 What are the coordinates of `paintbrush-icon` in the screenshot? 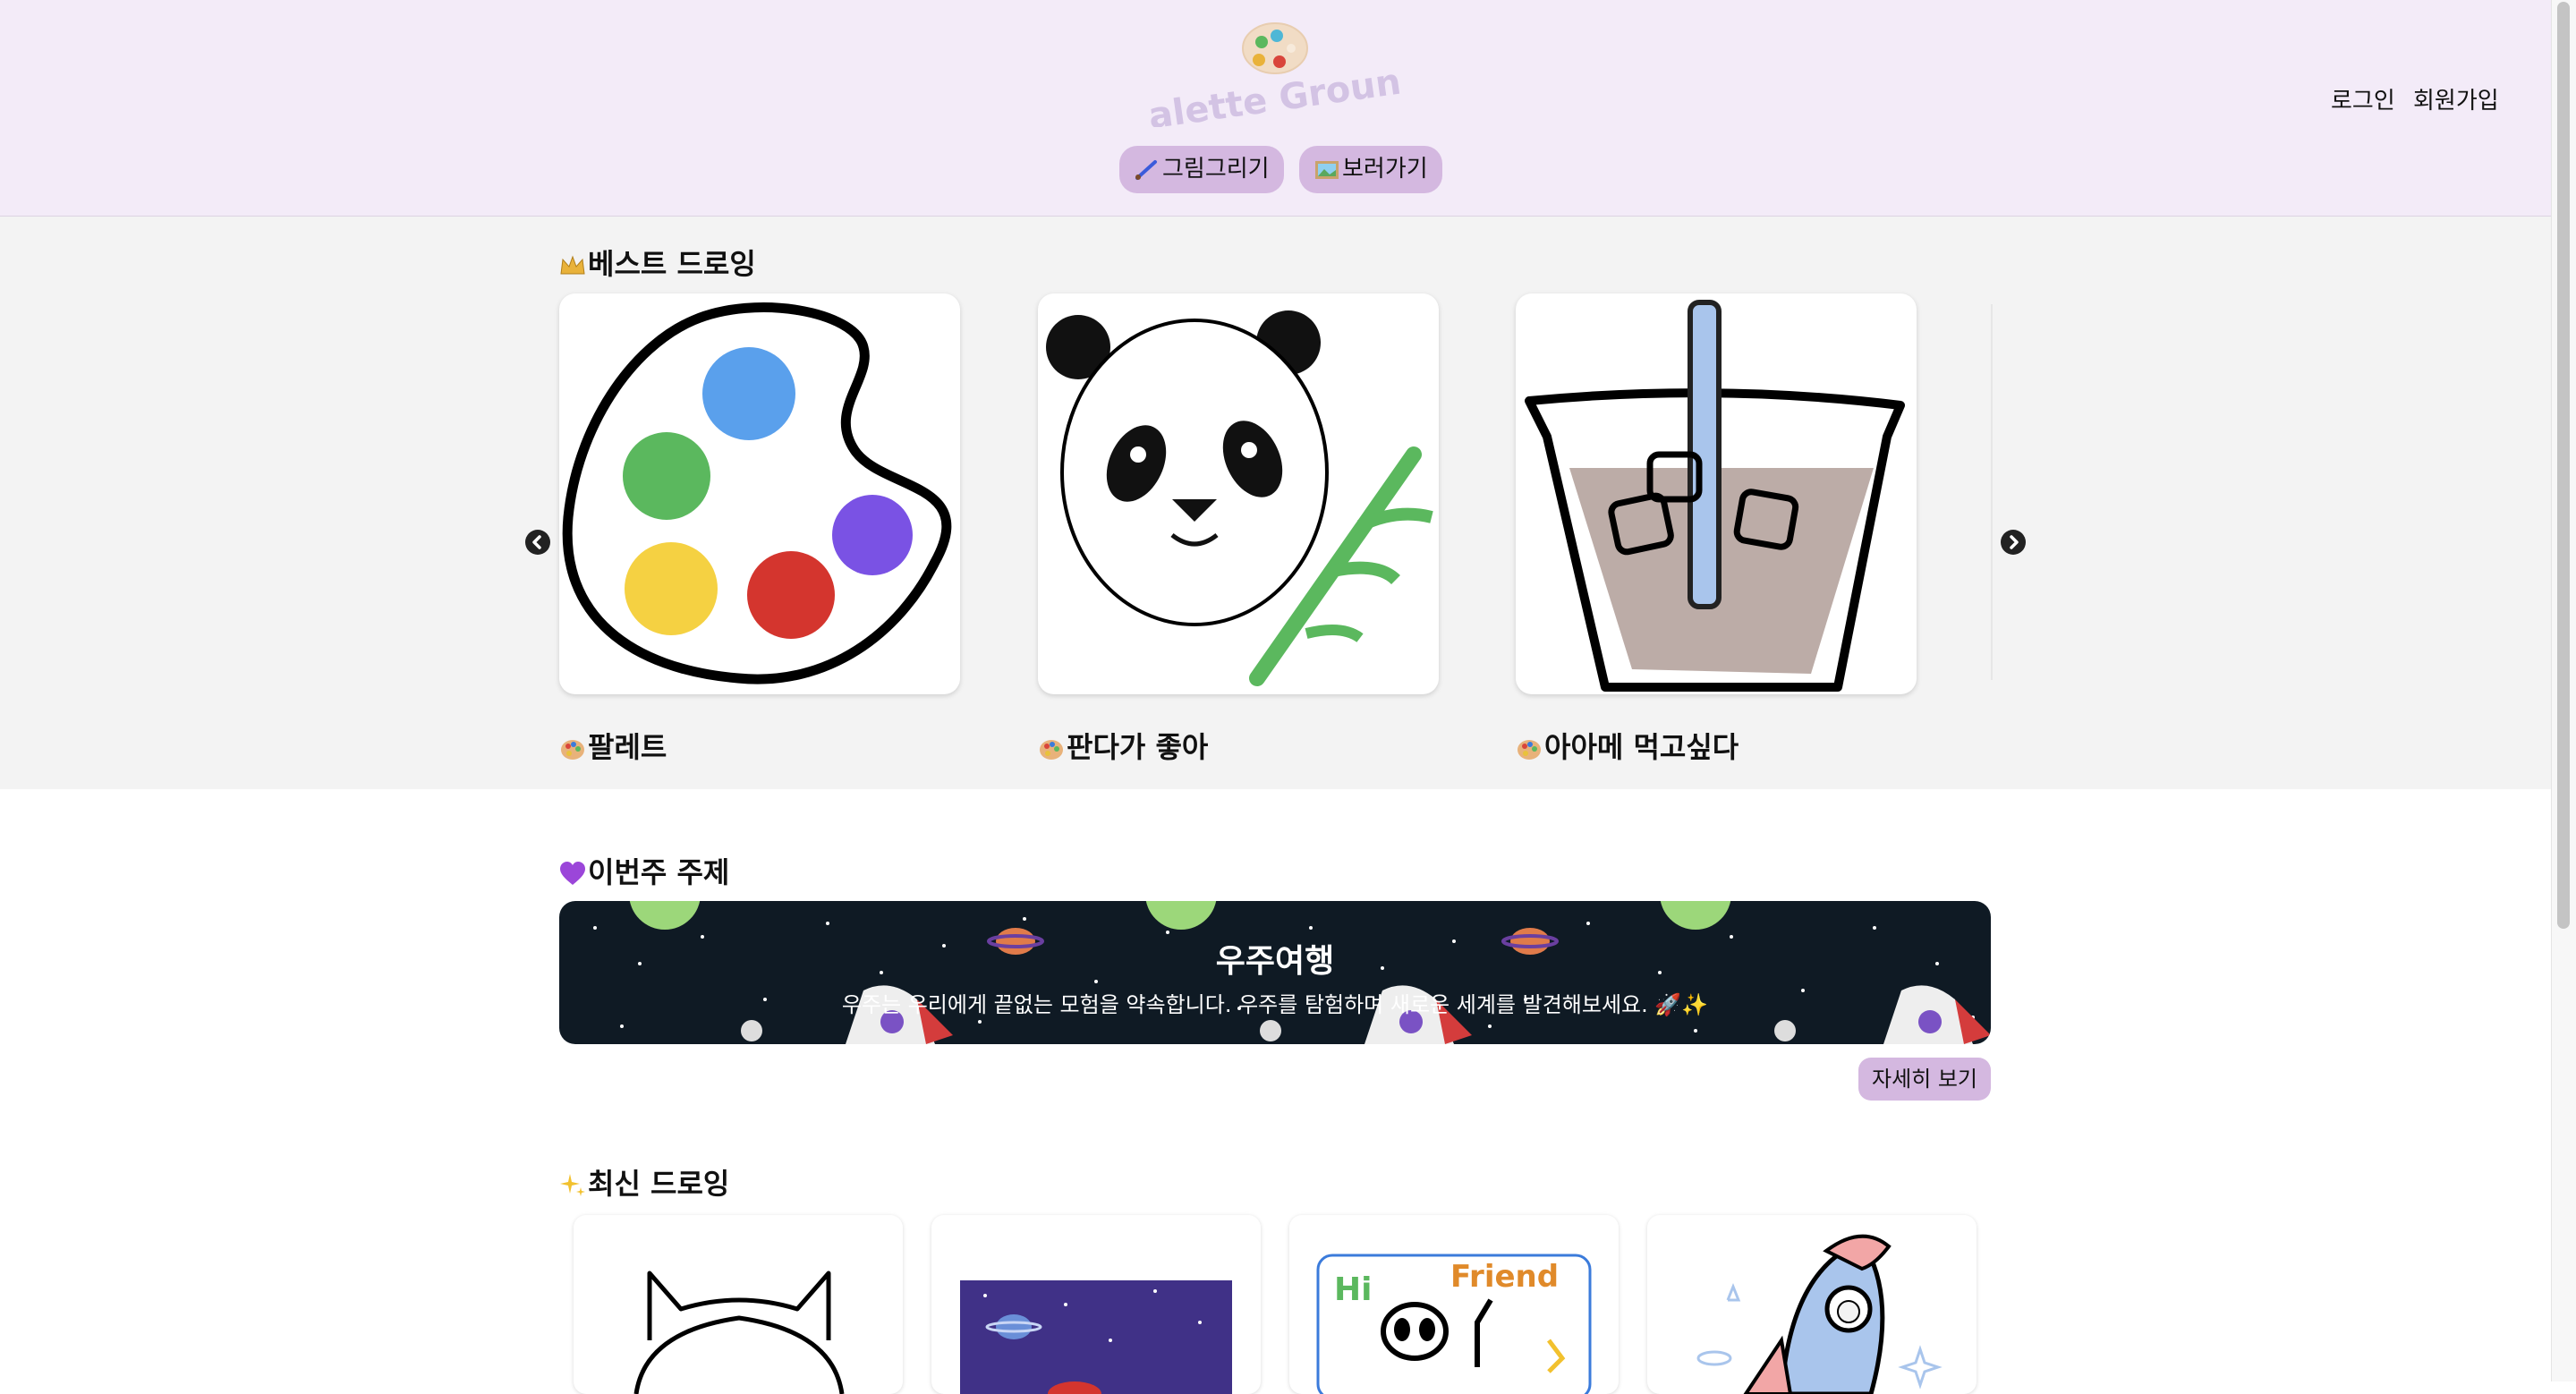 It's located at (1146, 169).